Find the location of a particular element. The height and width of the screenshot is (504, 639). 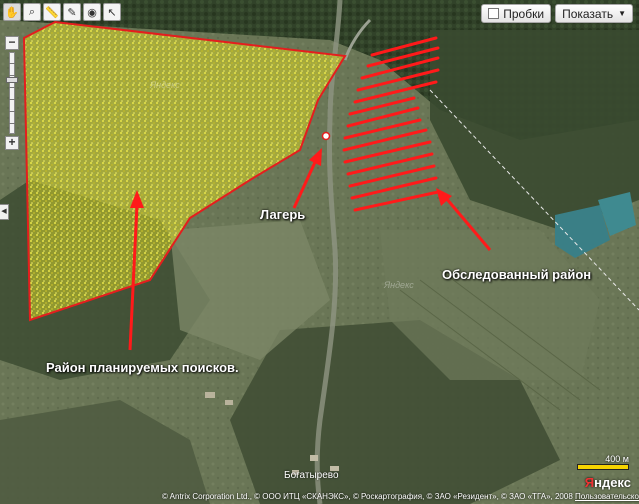

zoom-slider is located at coordinates (12, 93).